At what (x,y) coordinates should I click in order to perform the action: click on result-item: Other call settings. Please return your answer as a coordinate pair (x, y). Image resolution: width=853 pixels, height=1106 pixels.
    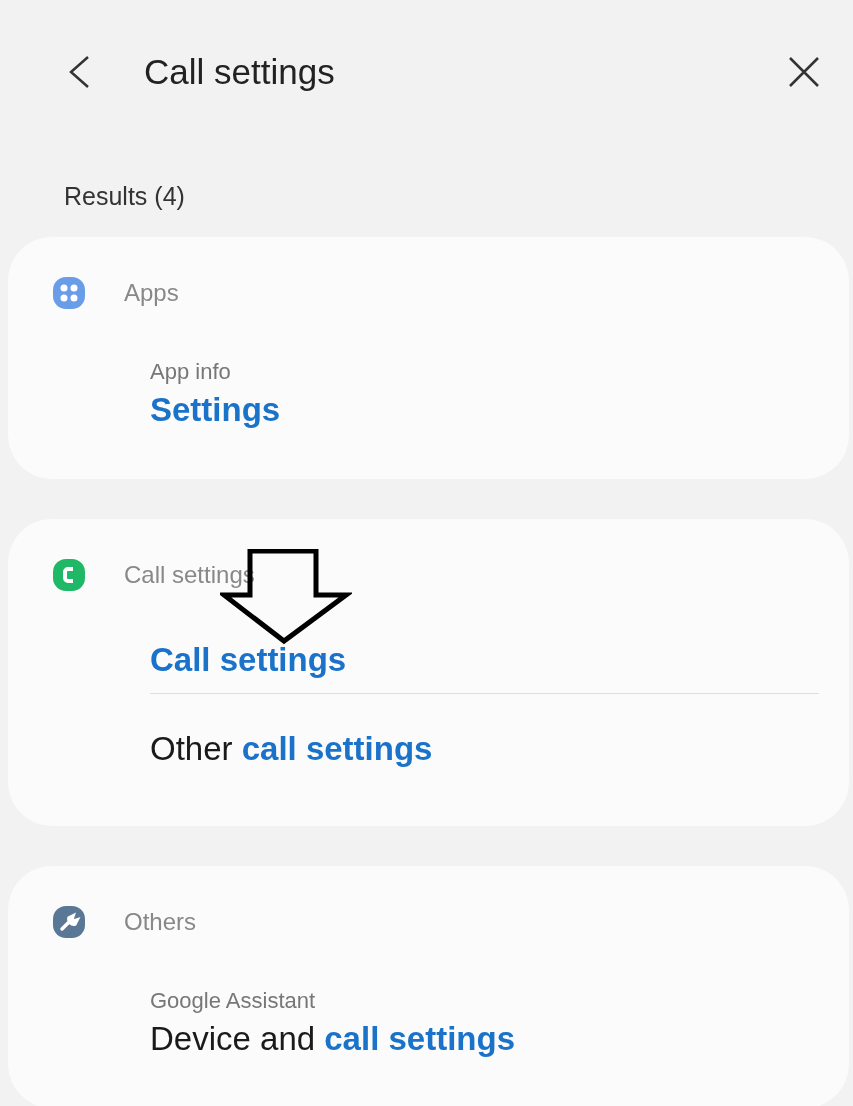
    Looking at the image, I should click on (484, 741).